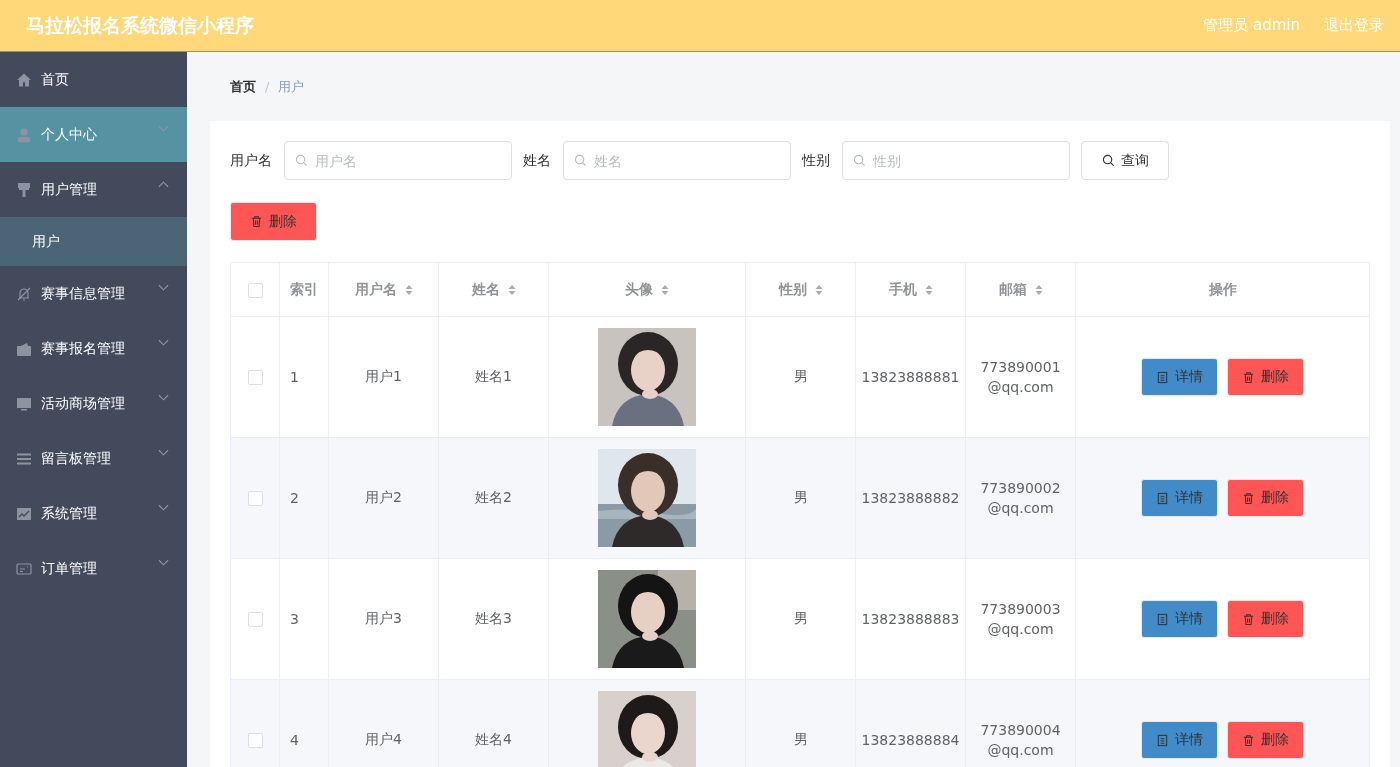 This screenshot has height=767, width=1400. I want to click on sidebar-item: 赛事报名管理, so click(93, 348).